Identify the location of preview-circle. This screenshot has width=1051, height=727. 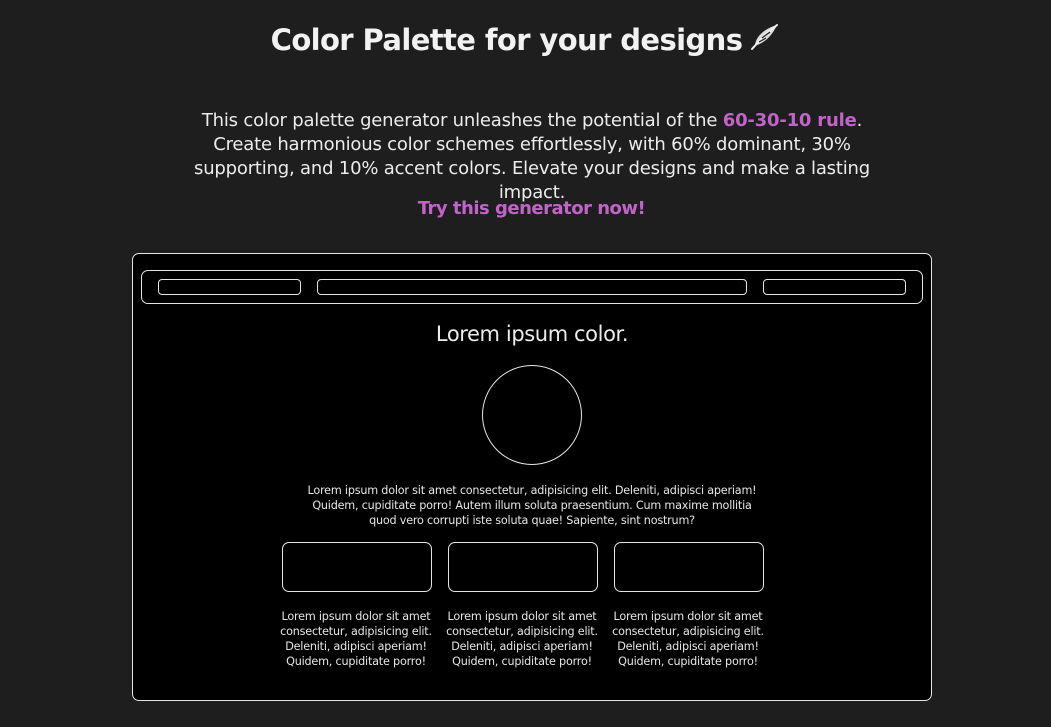
(532, 415).